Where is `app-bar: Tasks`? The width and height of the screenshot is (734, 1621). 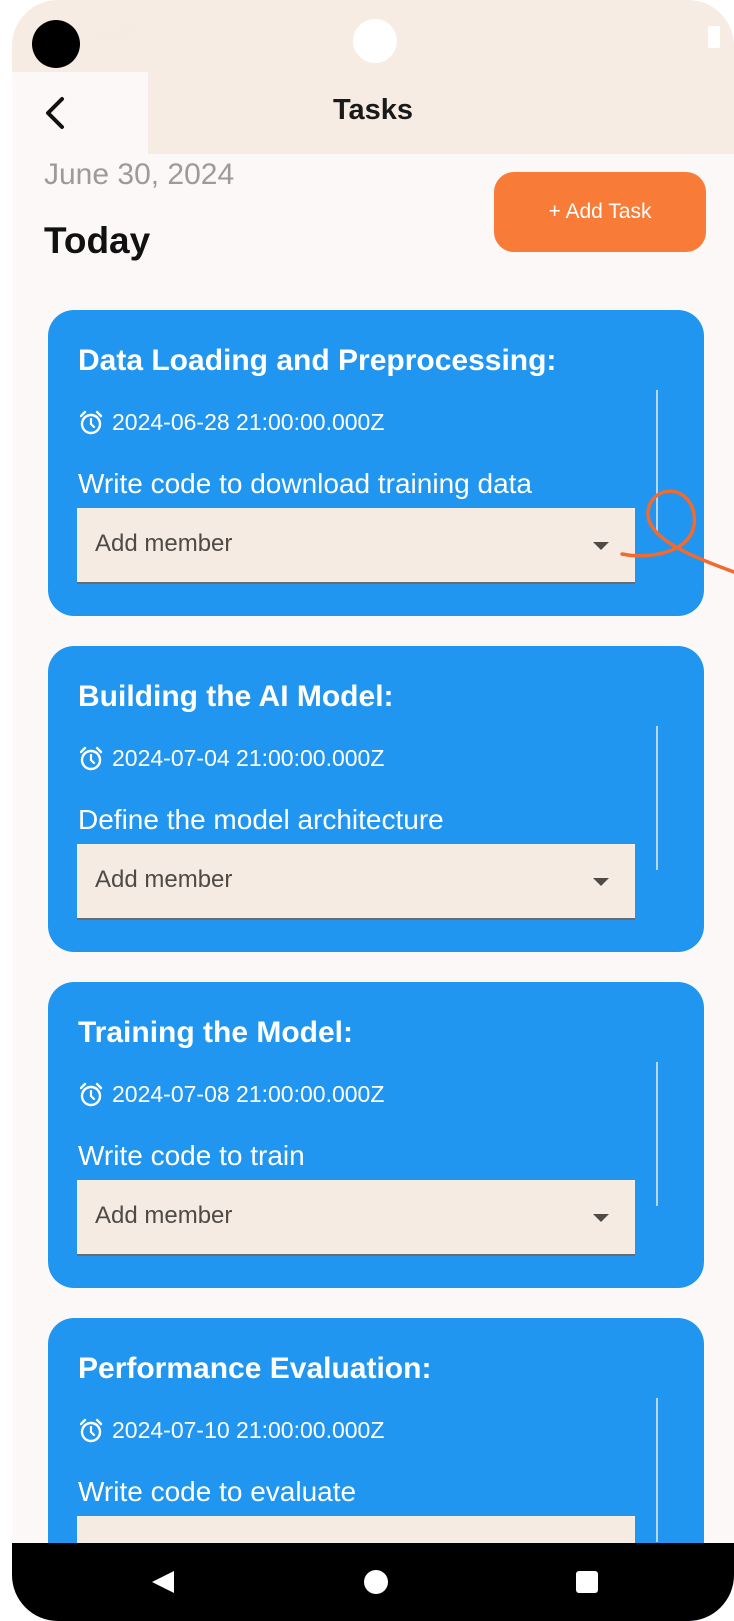 app-bar: Tasks is located at coordinates (373, 113).